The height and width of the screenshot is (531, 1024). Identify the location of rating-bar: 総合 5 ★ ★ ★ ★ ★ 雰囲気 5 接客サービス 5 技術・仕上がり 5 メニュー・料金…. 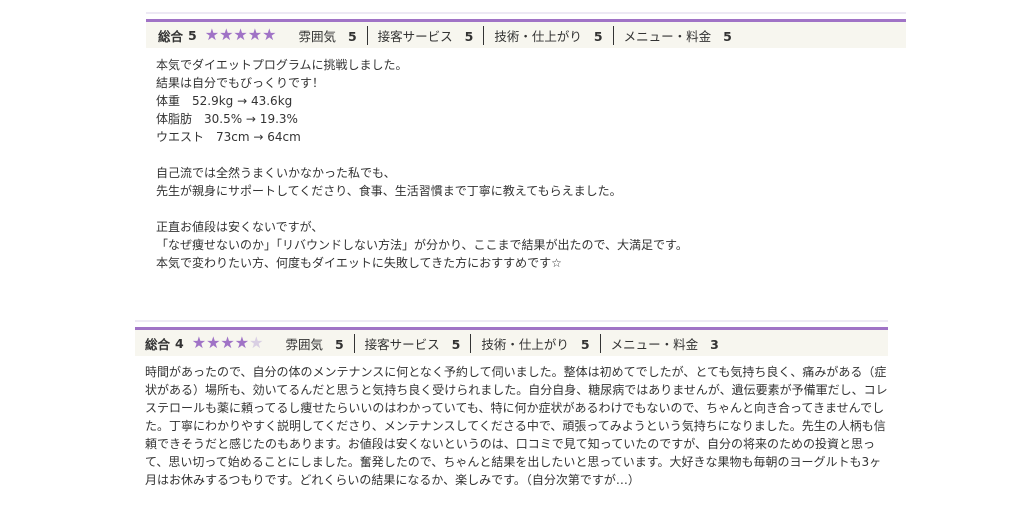
(526, 33).